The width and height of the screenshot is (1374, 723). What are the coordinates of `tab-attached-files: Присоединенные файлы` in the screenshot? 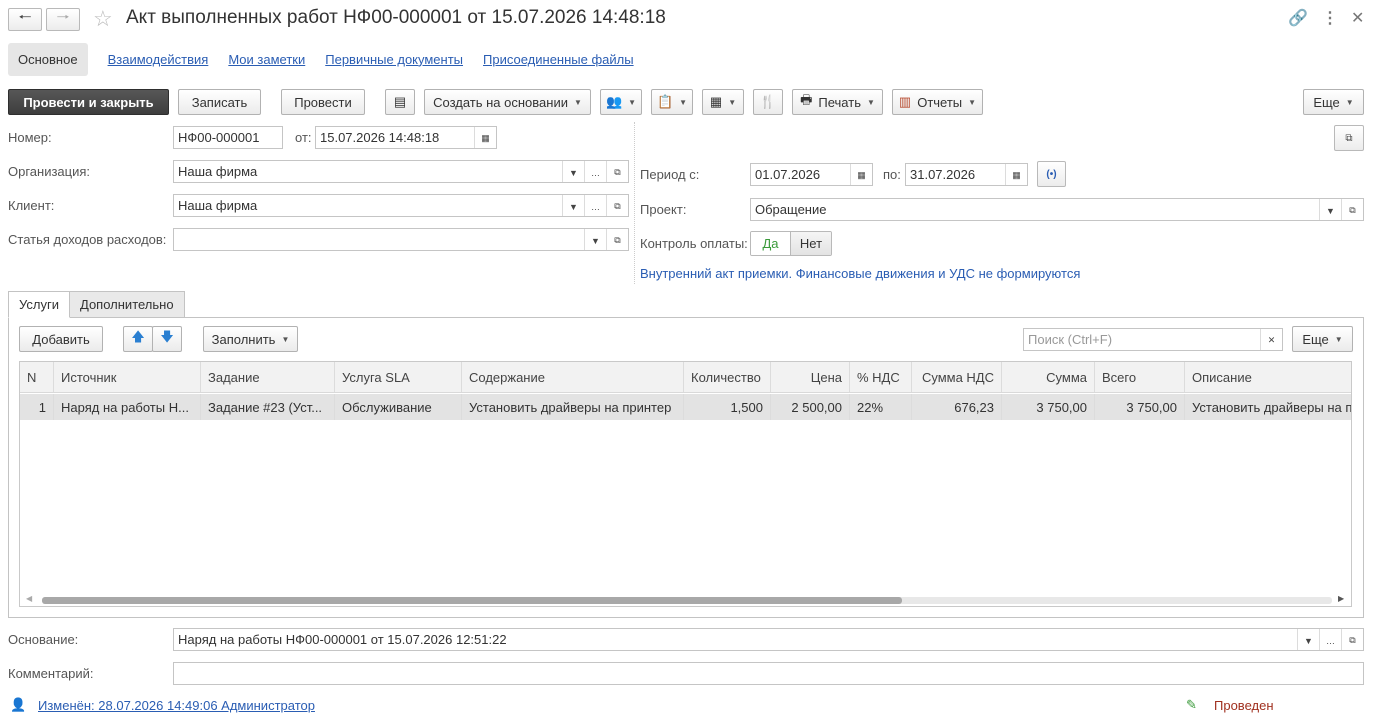 It's located at (558, 59).